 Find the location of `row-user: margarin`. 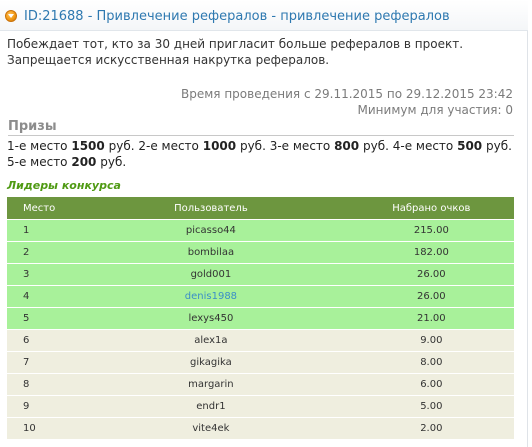

row-user: margarin is located at coordinates (211, 384).